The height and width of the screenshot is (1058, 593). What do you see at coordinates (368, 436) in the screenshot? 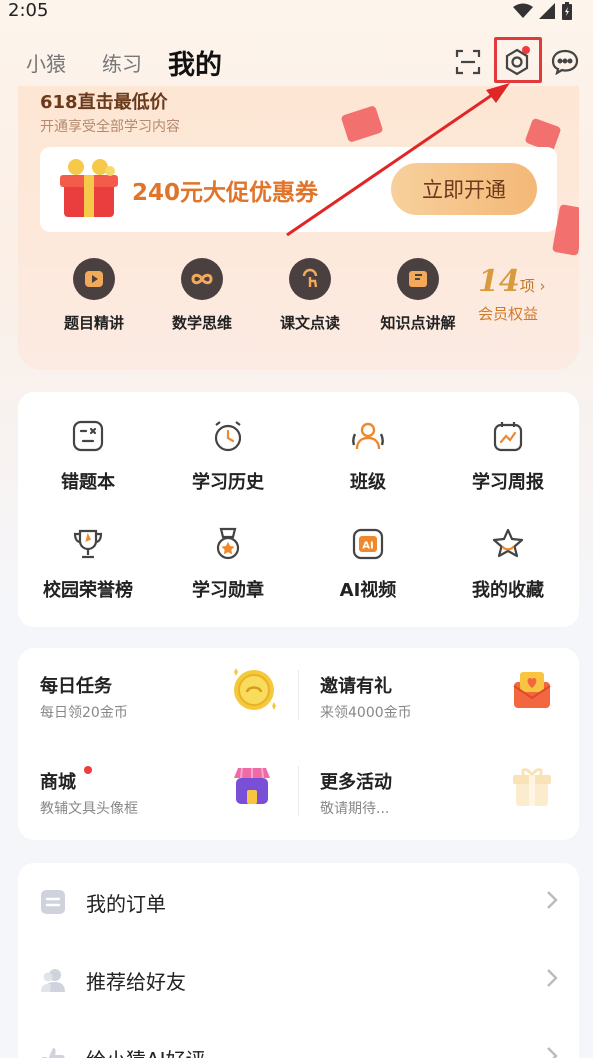
I see `class-people-icon` at bounding box center [368, 436].